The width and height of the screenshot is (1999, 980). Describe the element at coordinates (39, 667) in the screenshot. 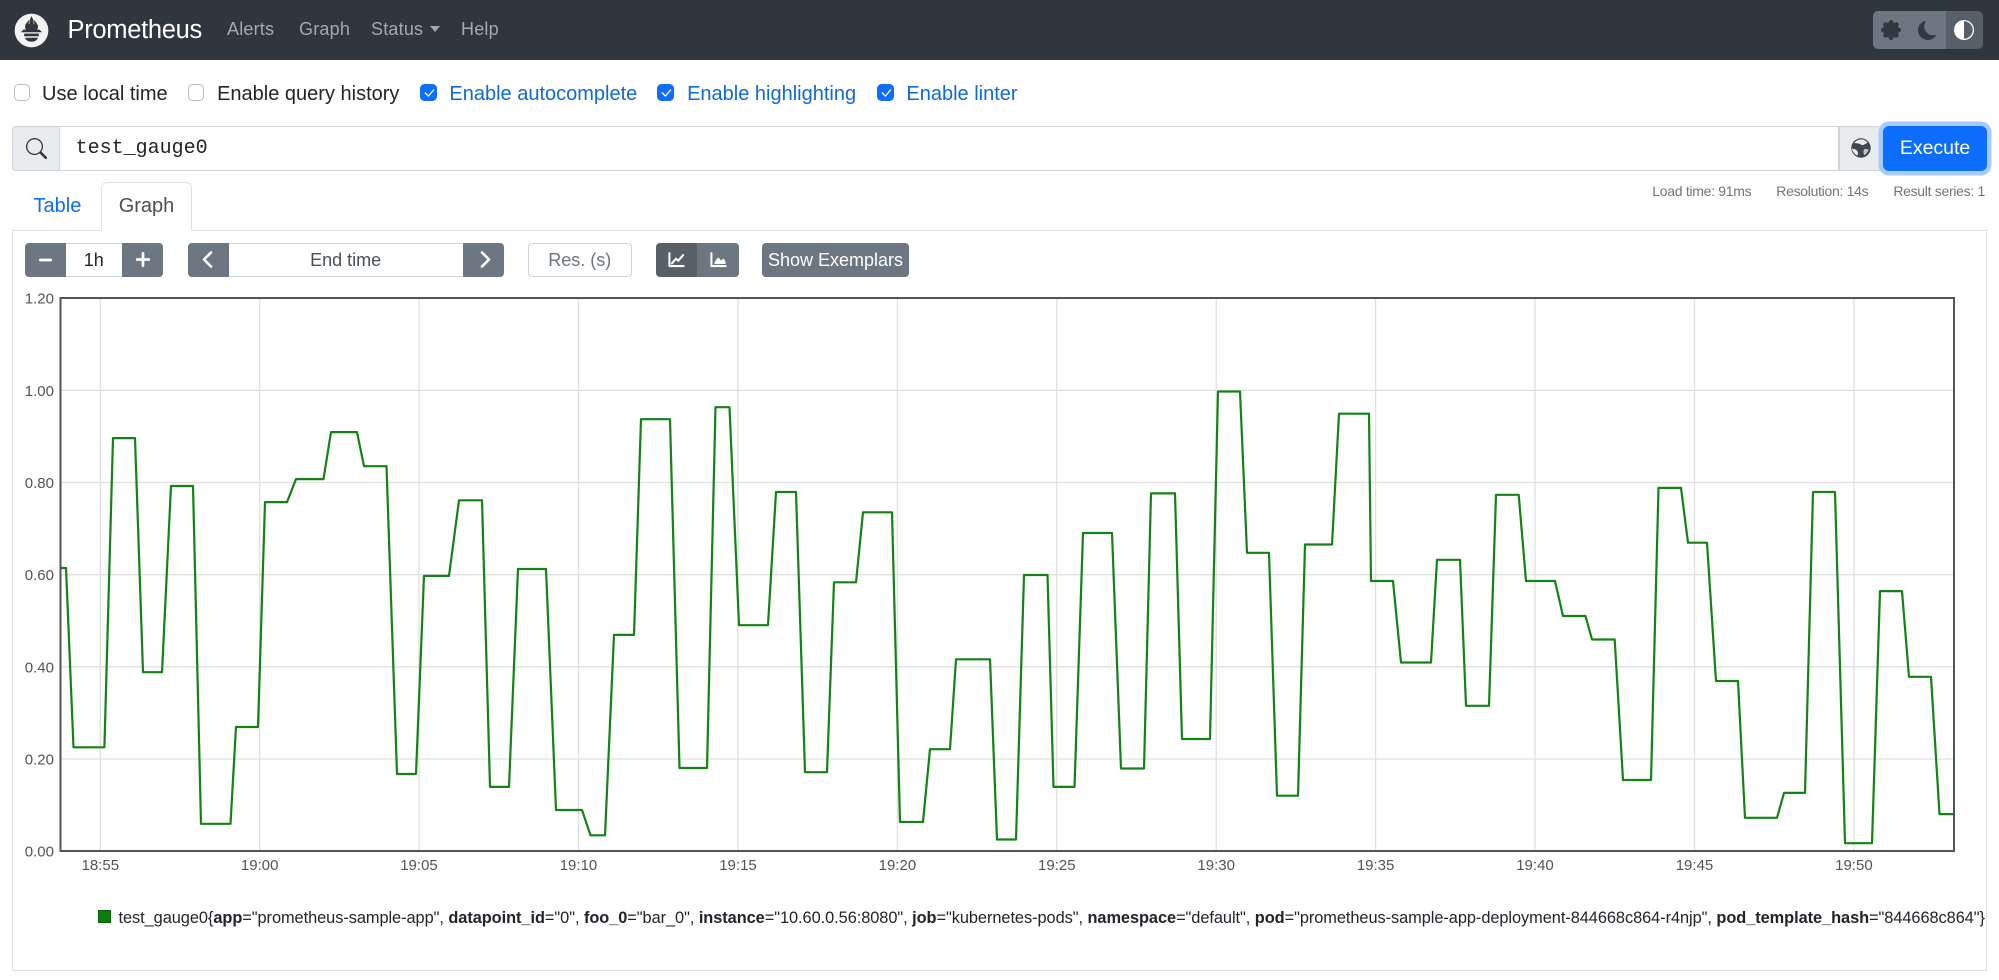

I see `svg-text: 0.40` at that location.